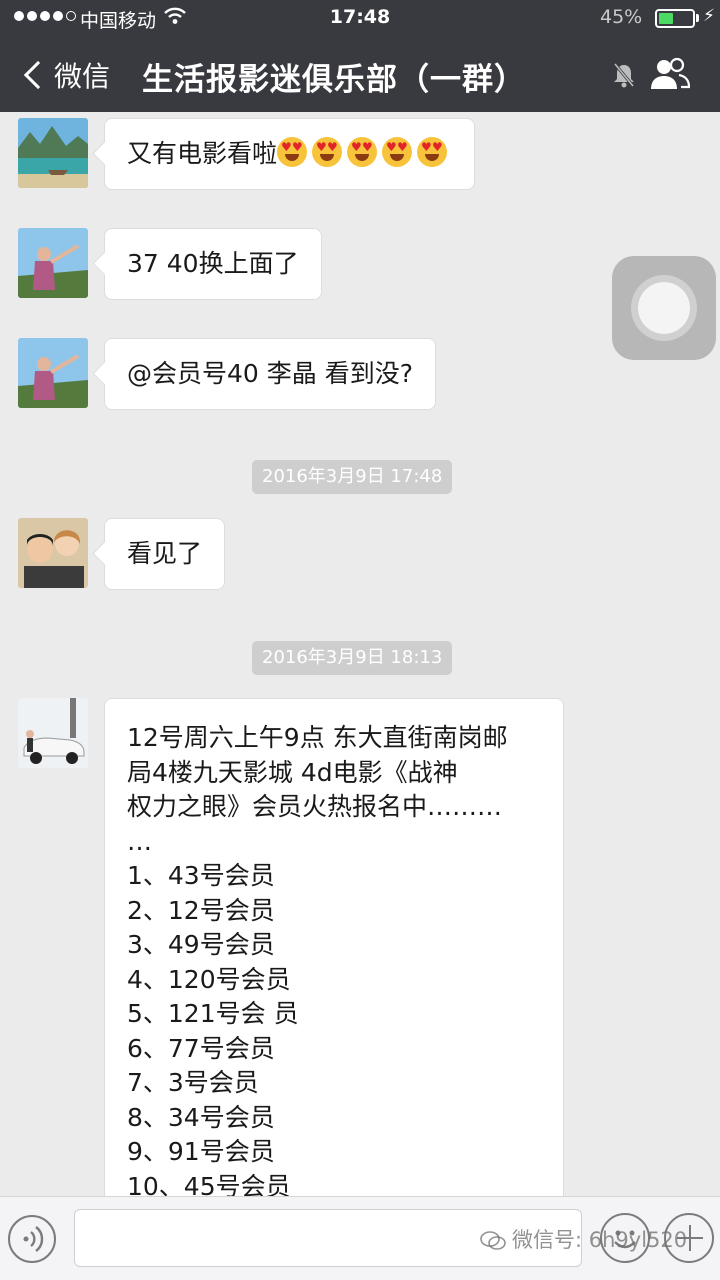 The width and height of the screenshot is (720, 1280). What do you see at coordinates (352, 477) in the screenshot?
I see `timestamp: 2016年3月9日 17:48` at bounding box center [352, 477].